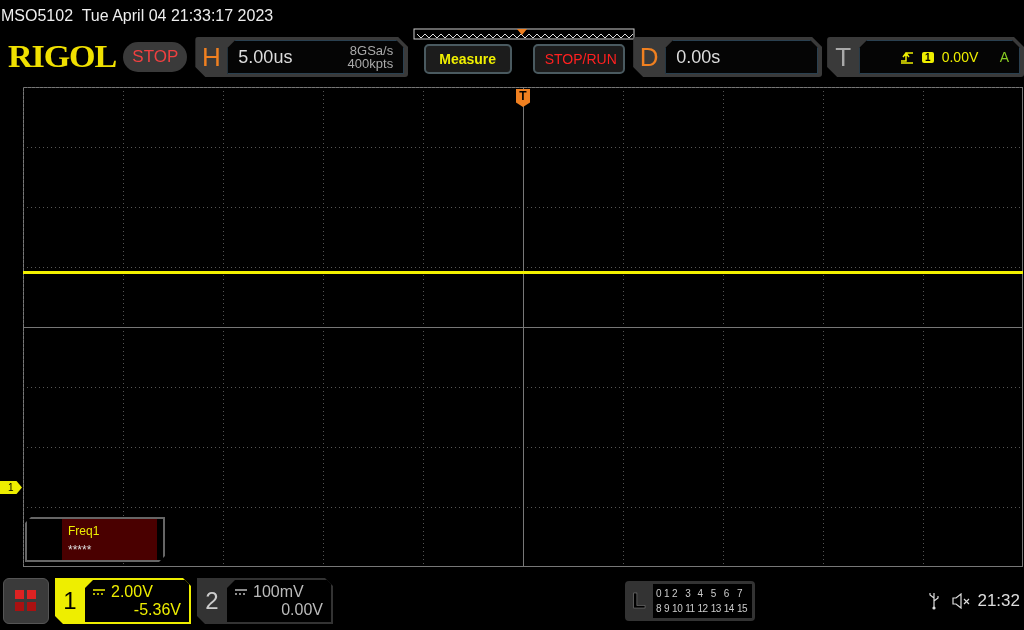 The image size is (1024, 630). I want to click on usb-icon, so click(934, 601).